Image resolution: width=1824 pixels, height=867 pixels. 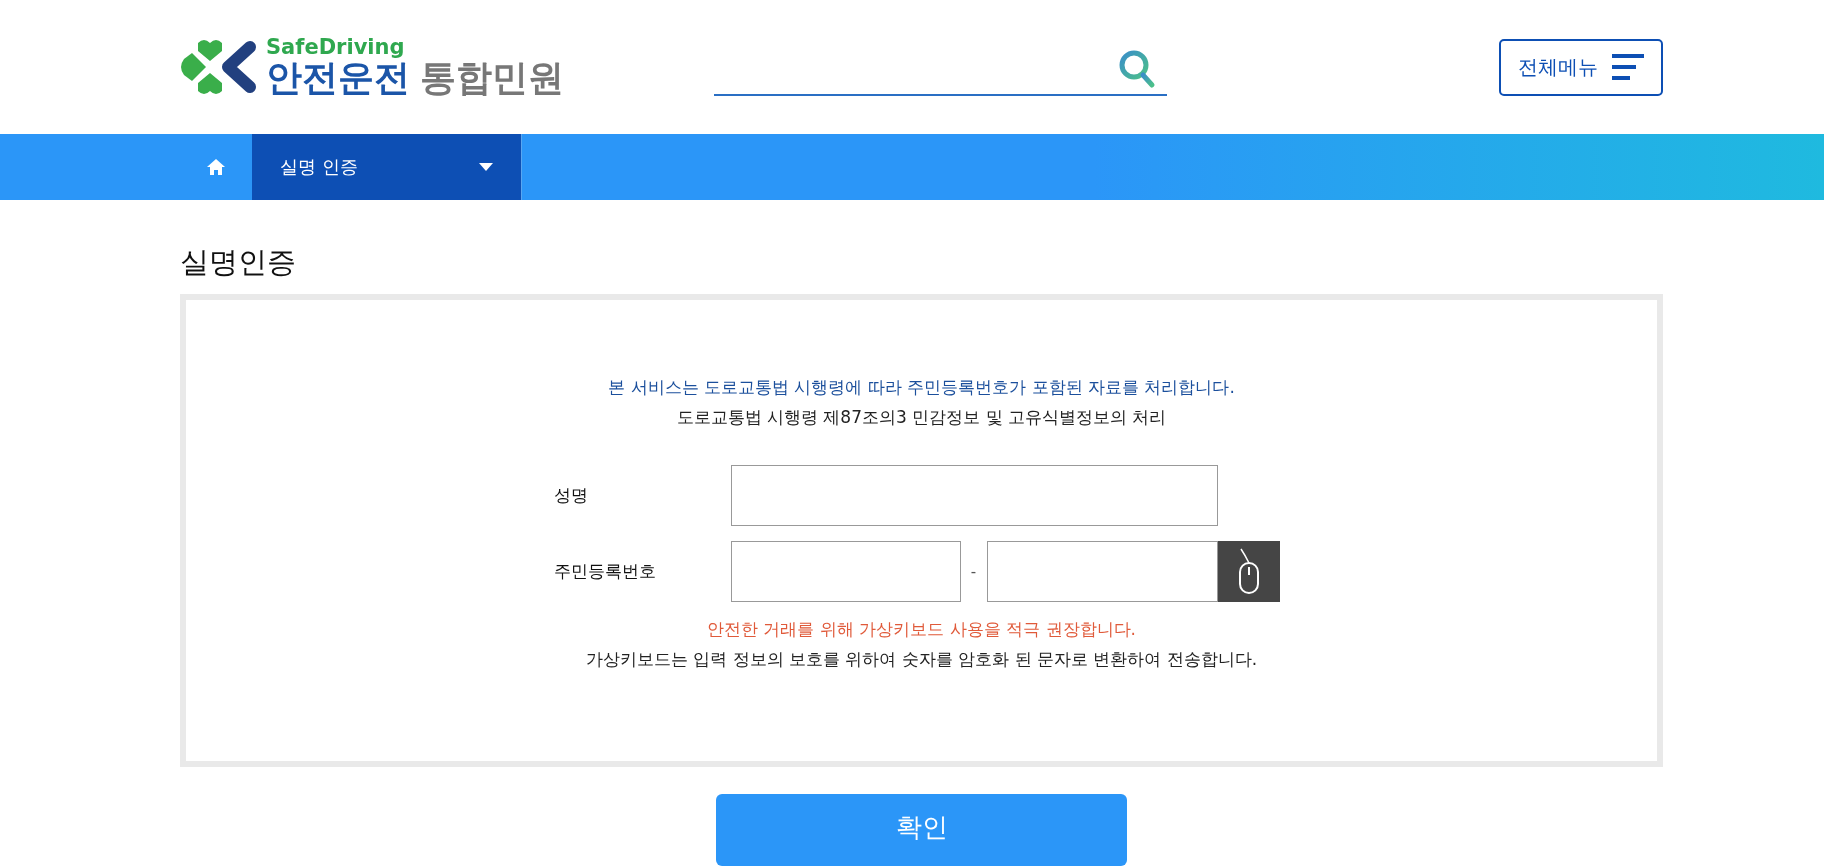 What do you see at coordinates (1628, 67) in the screenshot?
I see `menu-icon` at bounding box center [1628, 67].